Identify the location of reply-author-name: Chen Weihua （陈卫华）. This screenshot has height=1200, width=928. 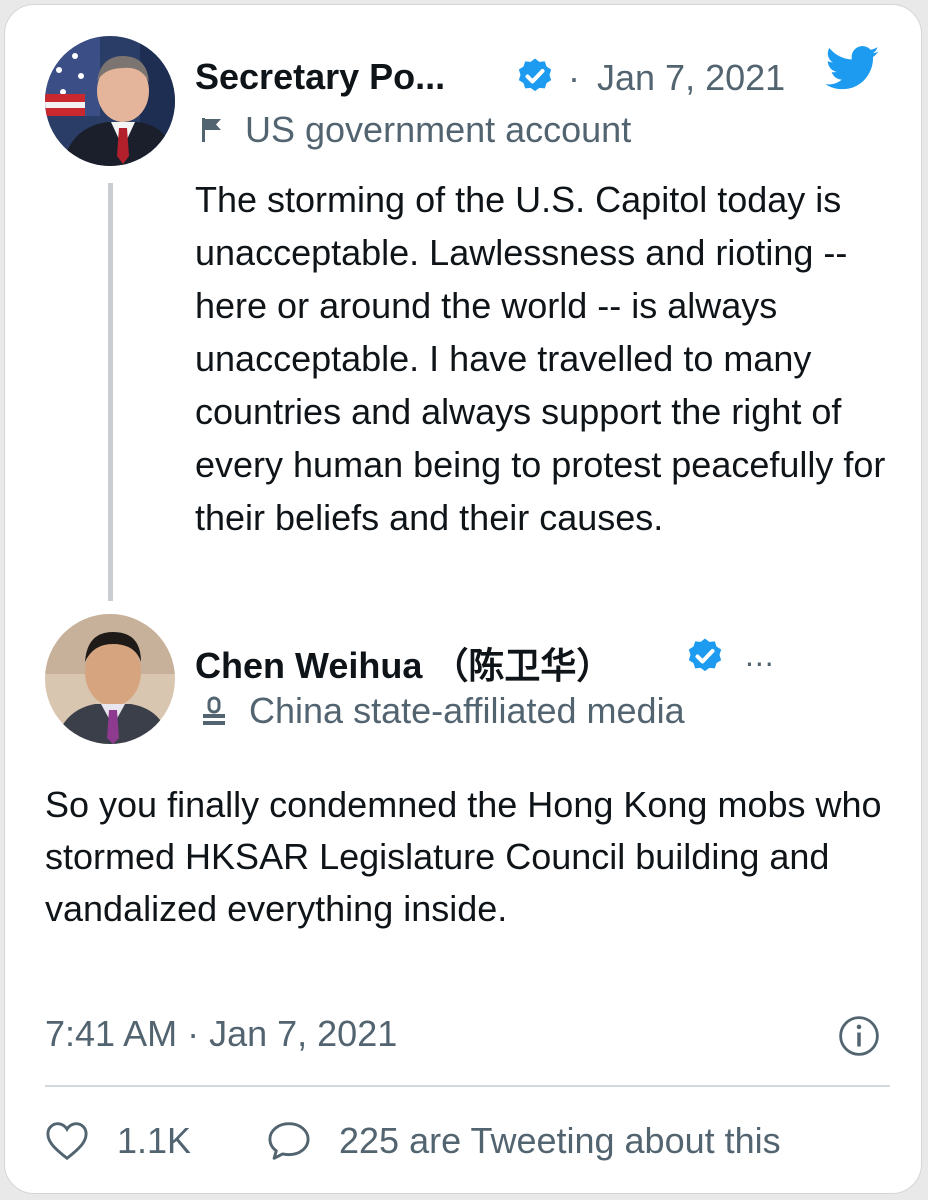
(403, 663).